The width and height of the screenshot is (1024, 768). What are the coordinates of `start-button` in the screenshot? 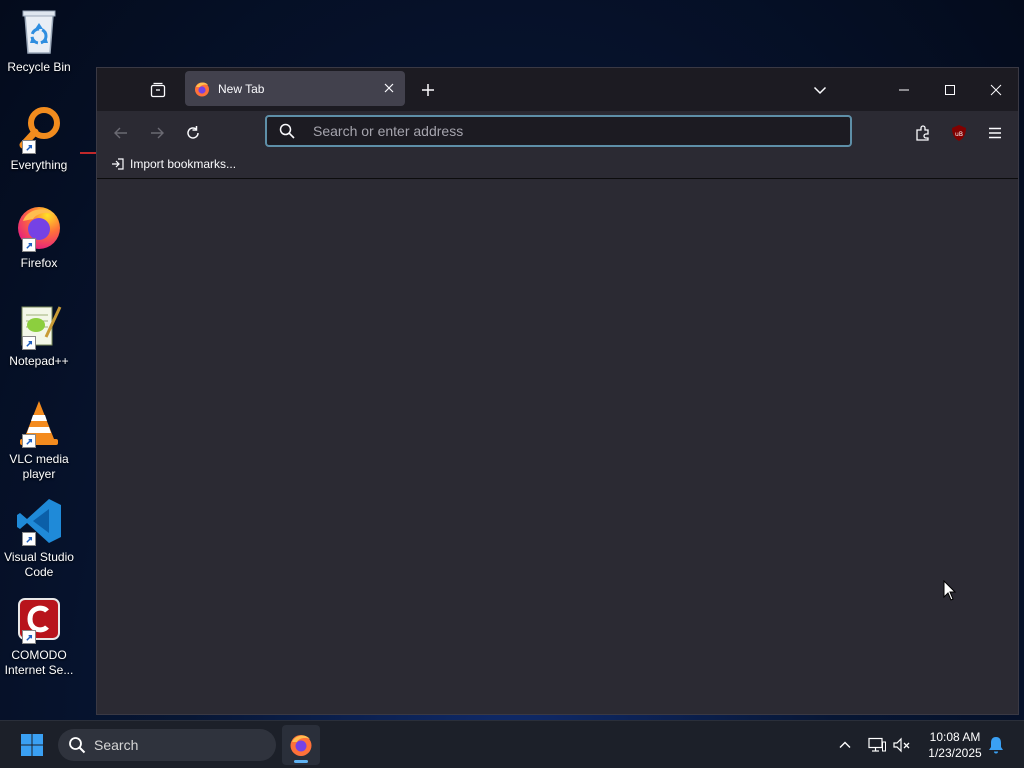 It's located at (32, 745).